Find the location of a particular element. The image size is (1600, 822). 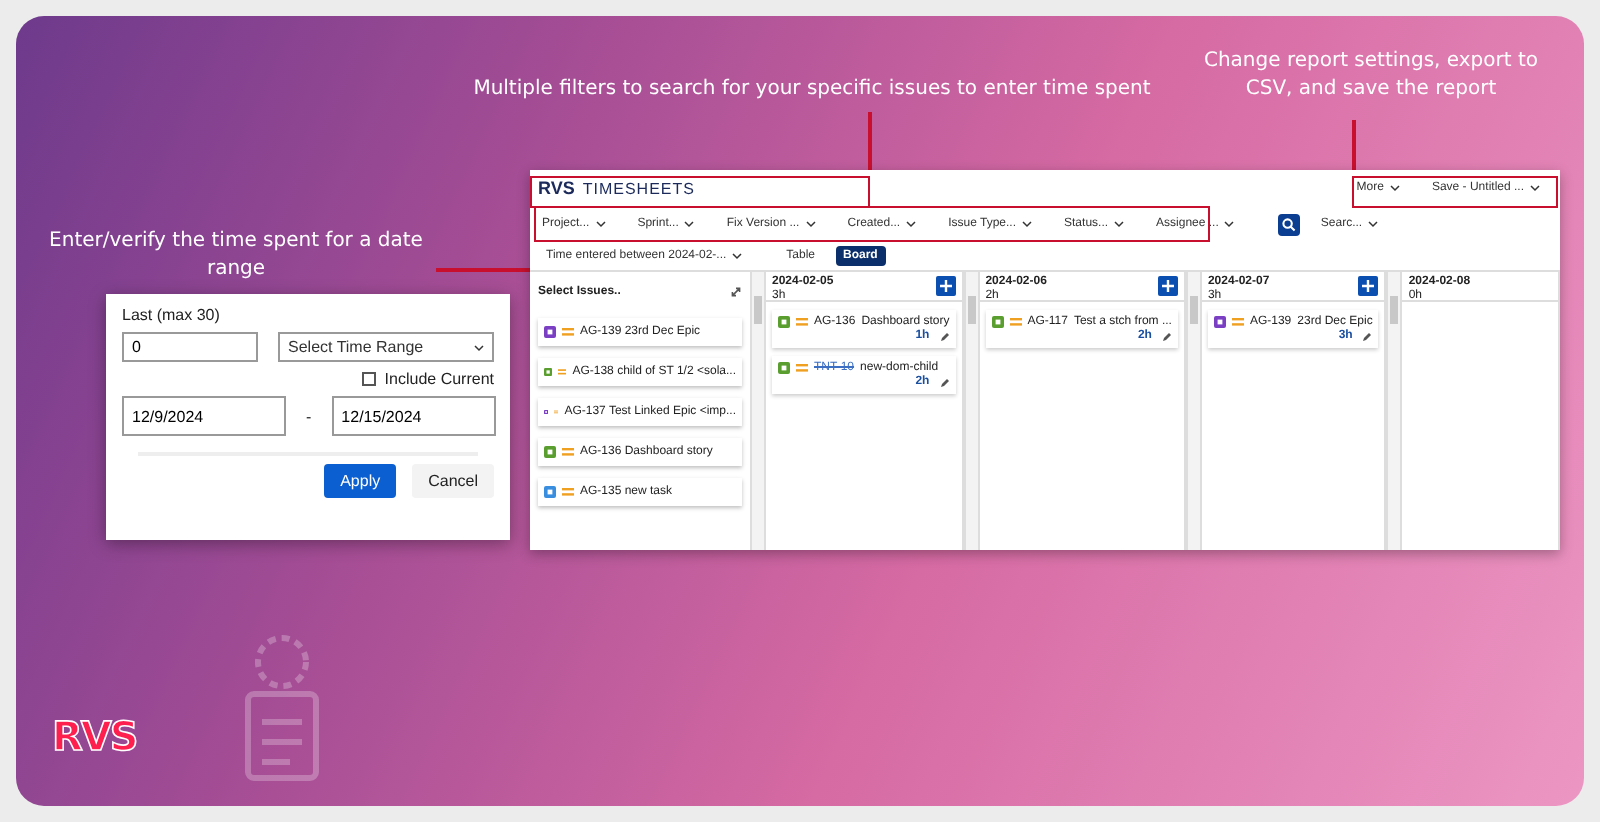

cancel-button: Cancel is located at coordinates (453, 481).